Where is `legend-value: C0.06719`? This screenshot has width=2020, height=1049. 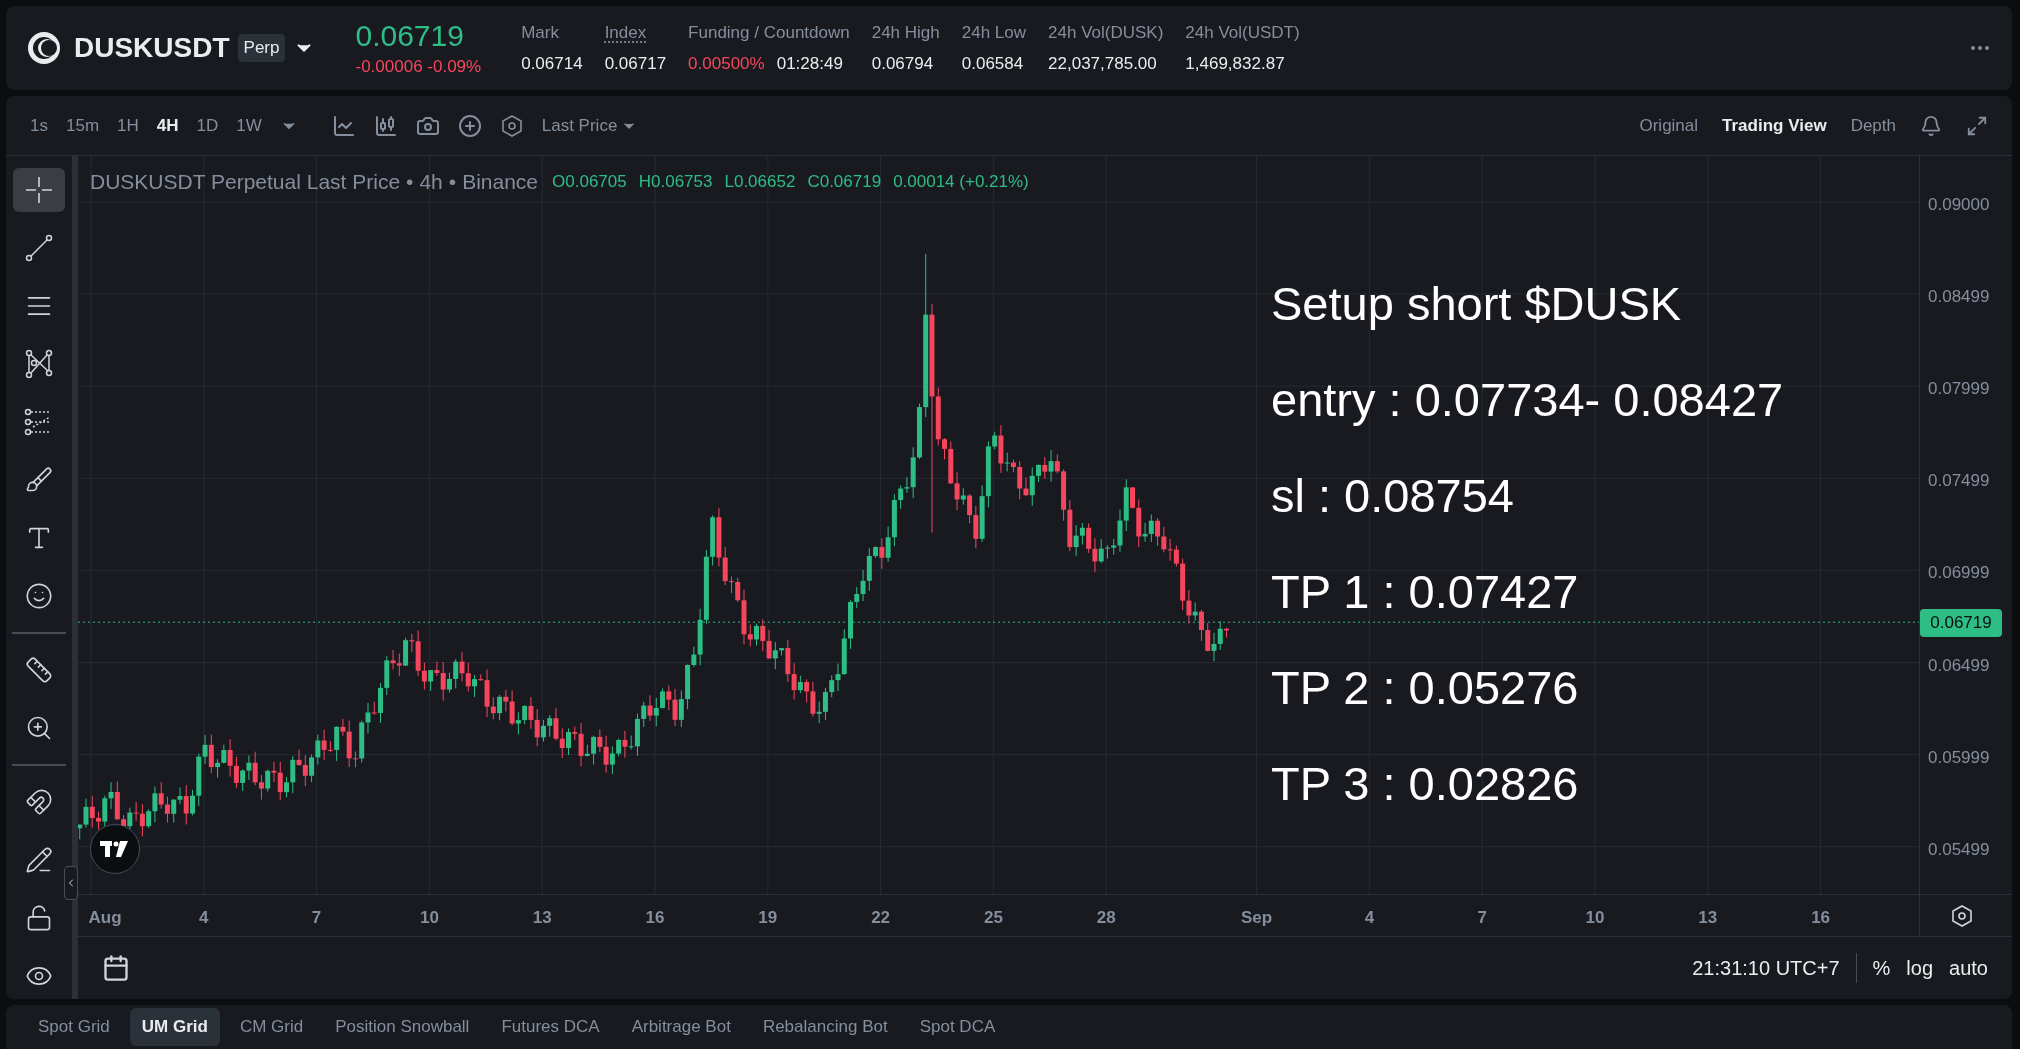 legend-value: C0.06719 is located at coordinates (844, 182).